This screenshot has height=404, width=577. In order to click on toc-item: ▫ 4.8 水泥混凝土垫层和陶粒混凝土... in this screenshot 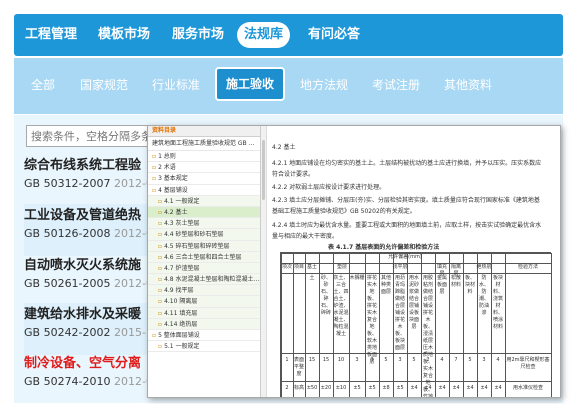, I will do `click(204, 280)`.